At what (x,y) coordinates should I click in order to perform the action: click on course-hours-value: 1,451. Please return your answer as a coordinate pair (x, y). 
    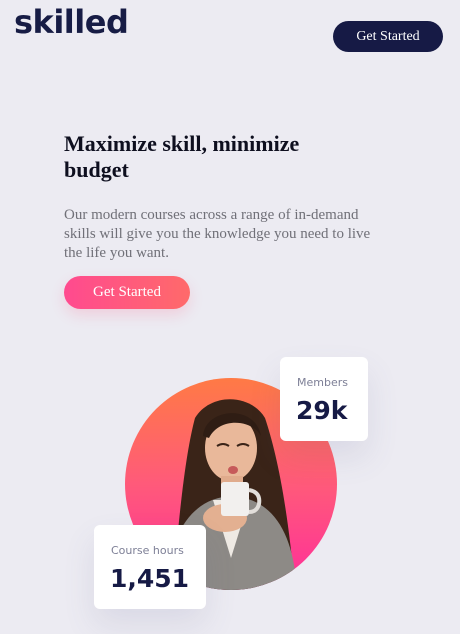
    Looking at the image, I should click on (150, 578).